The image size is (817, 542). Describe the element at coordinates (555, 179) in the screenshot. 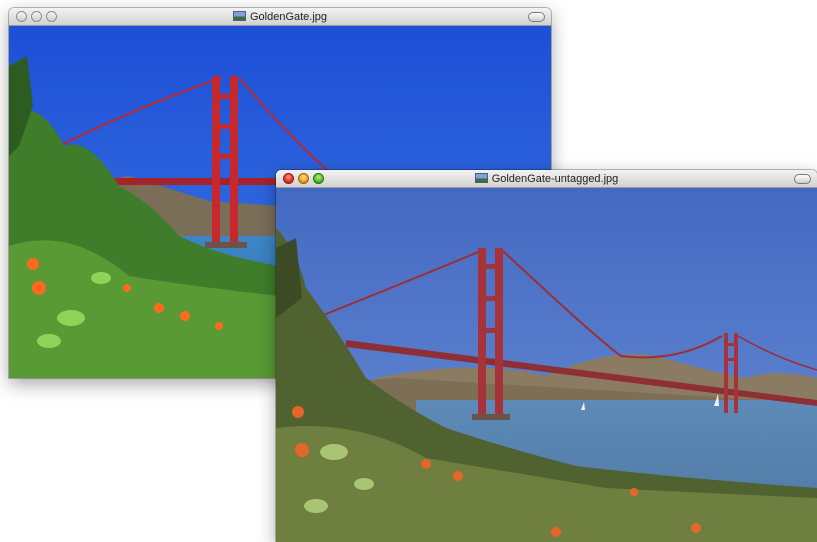

I see `window-title-text: GoldenGate-untagged.jpg` at that location.